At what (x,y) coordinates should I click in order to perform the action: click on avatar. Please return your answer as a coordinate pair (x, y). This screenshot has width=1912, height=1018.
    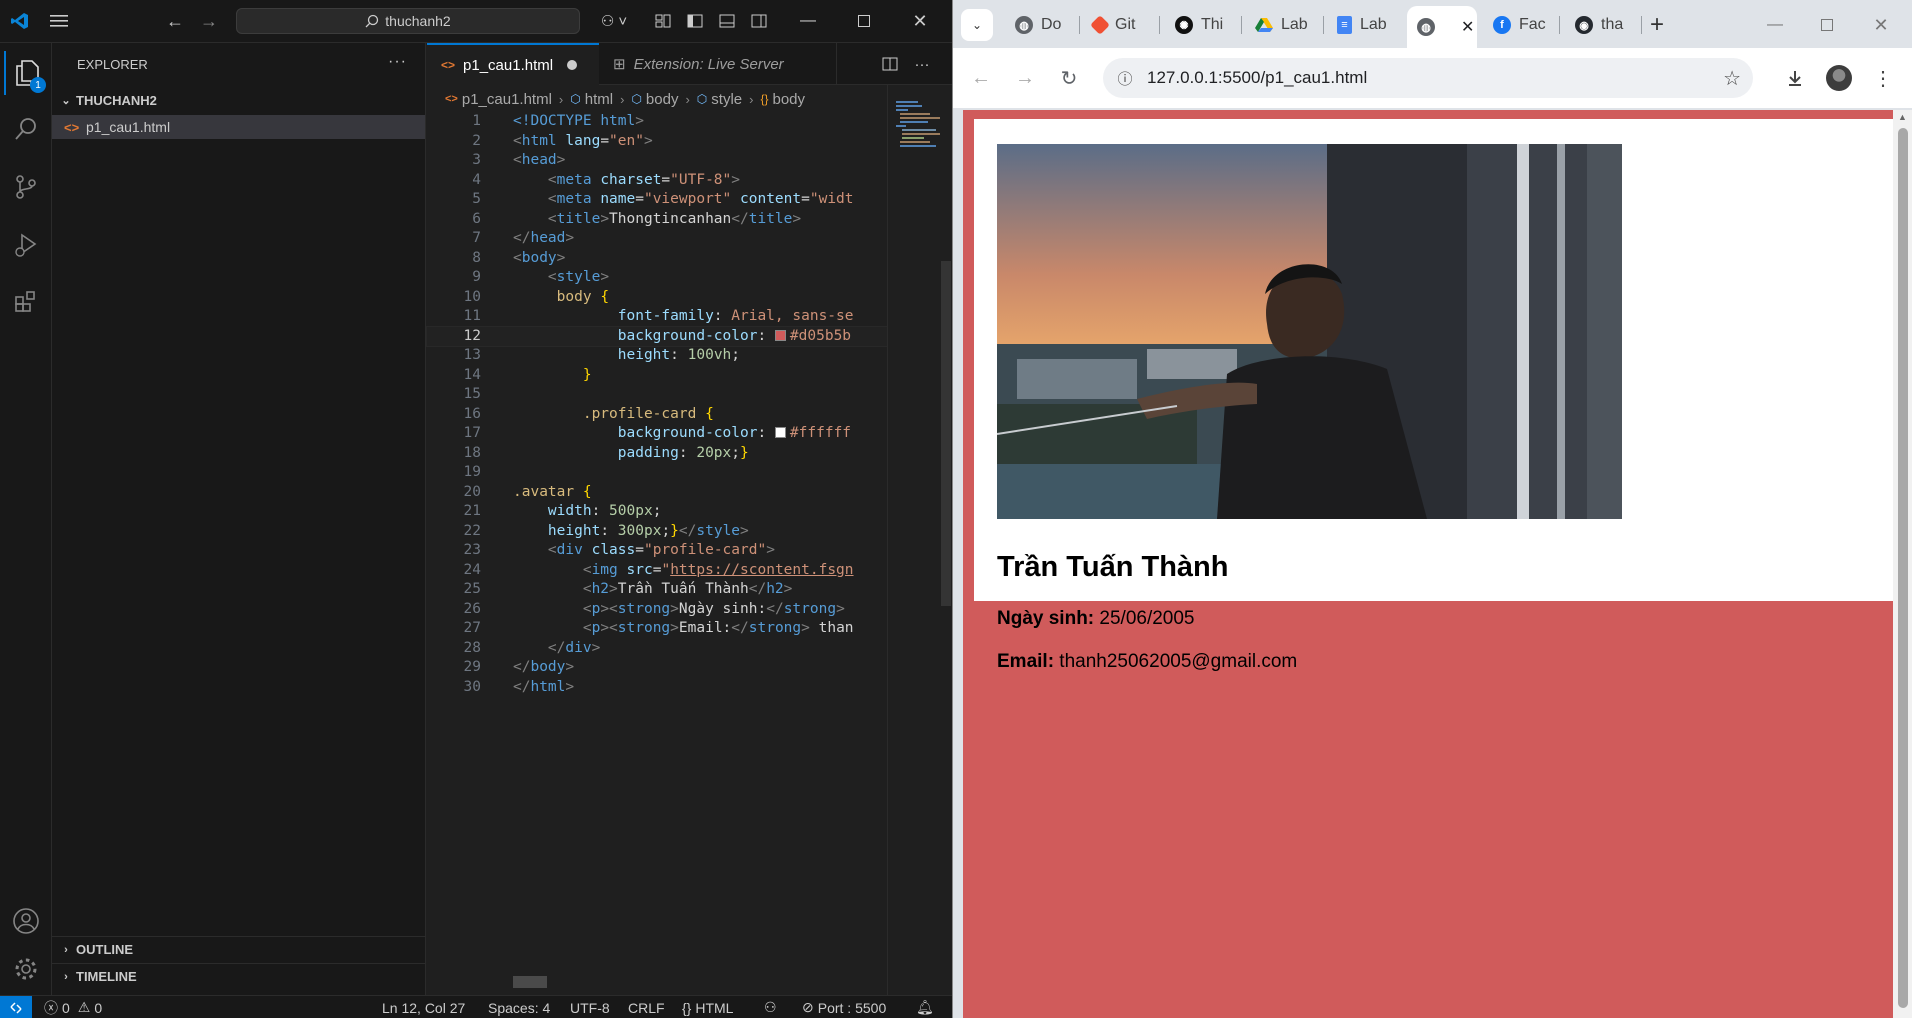
    Looking at the image, I should click on (1839, 78).